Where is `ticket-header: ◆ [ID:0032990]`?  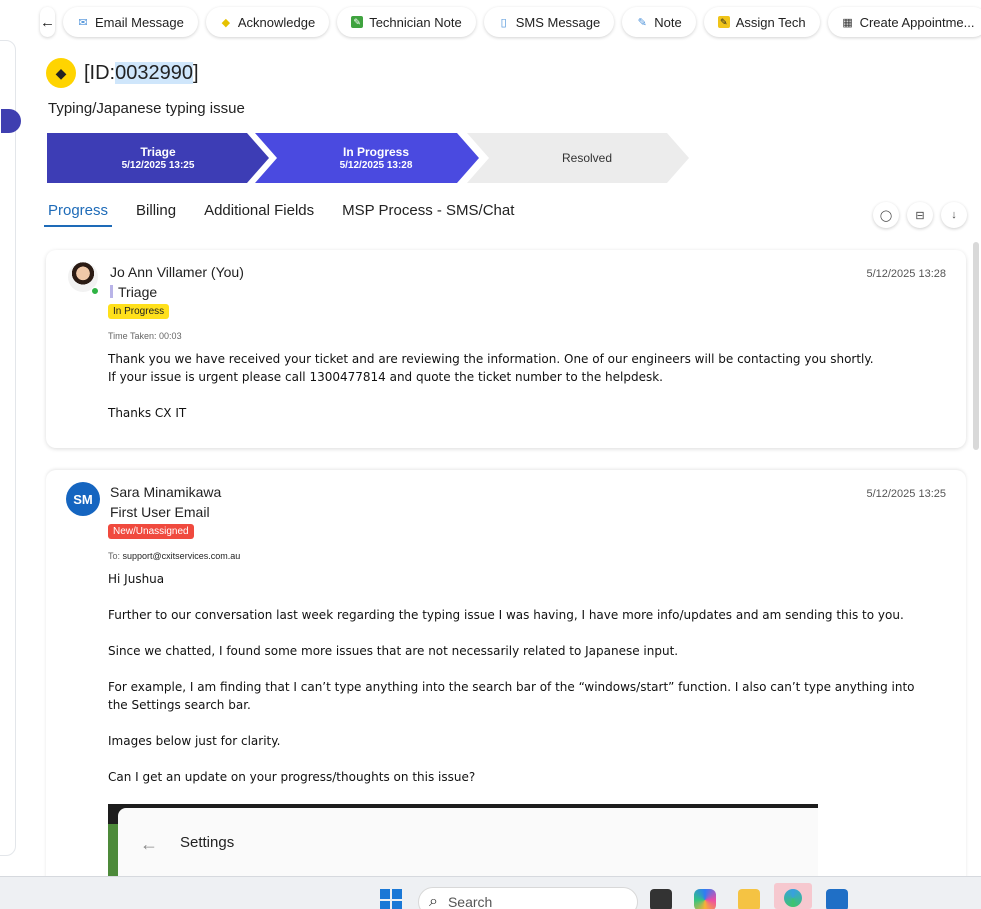 ticket-header: ◆ [ID:0032990] is located at coordinates (122, 73).